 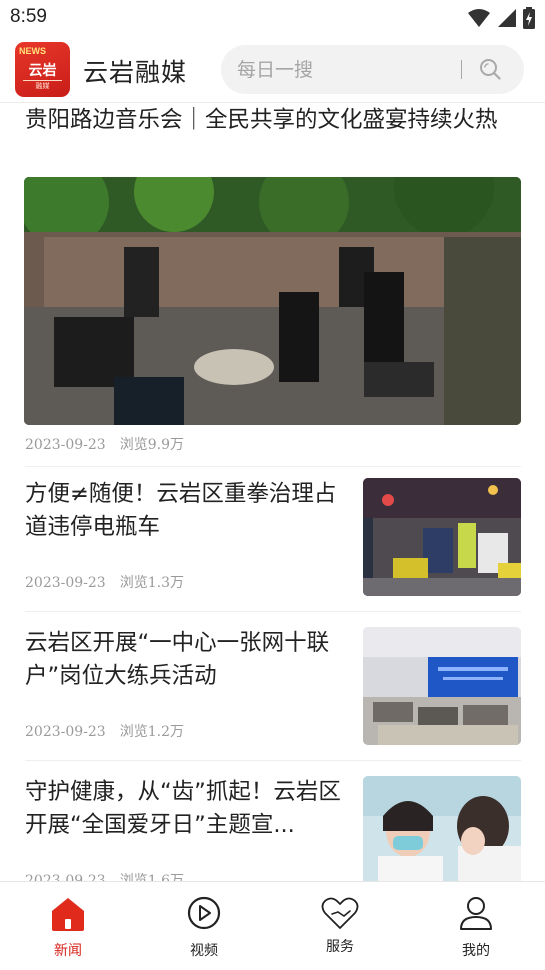 What do you see at coordinates (151, 445) in the screenshot?
I see `article-views: 浏览9.9万` at bounding box center [151, 445].